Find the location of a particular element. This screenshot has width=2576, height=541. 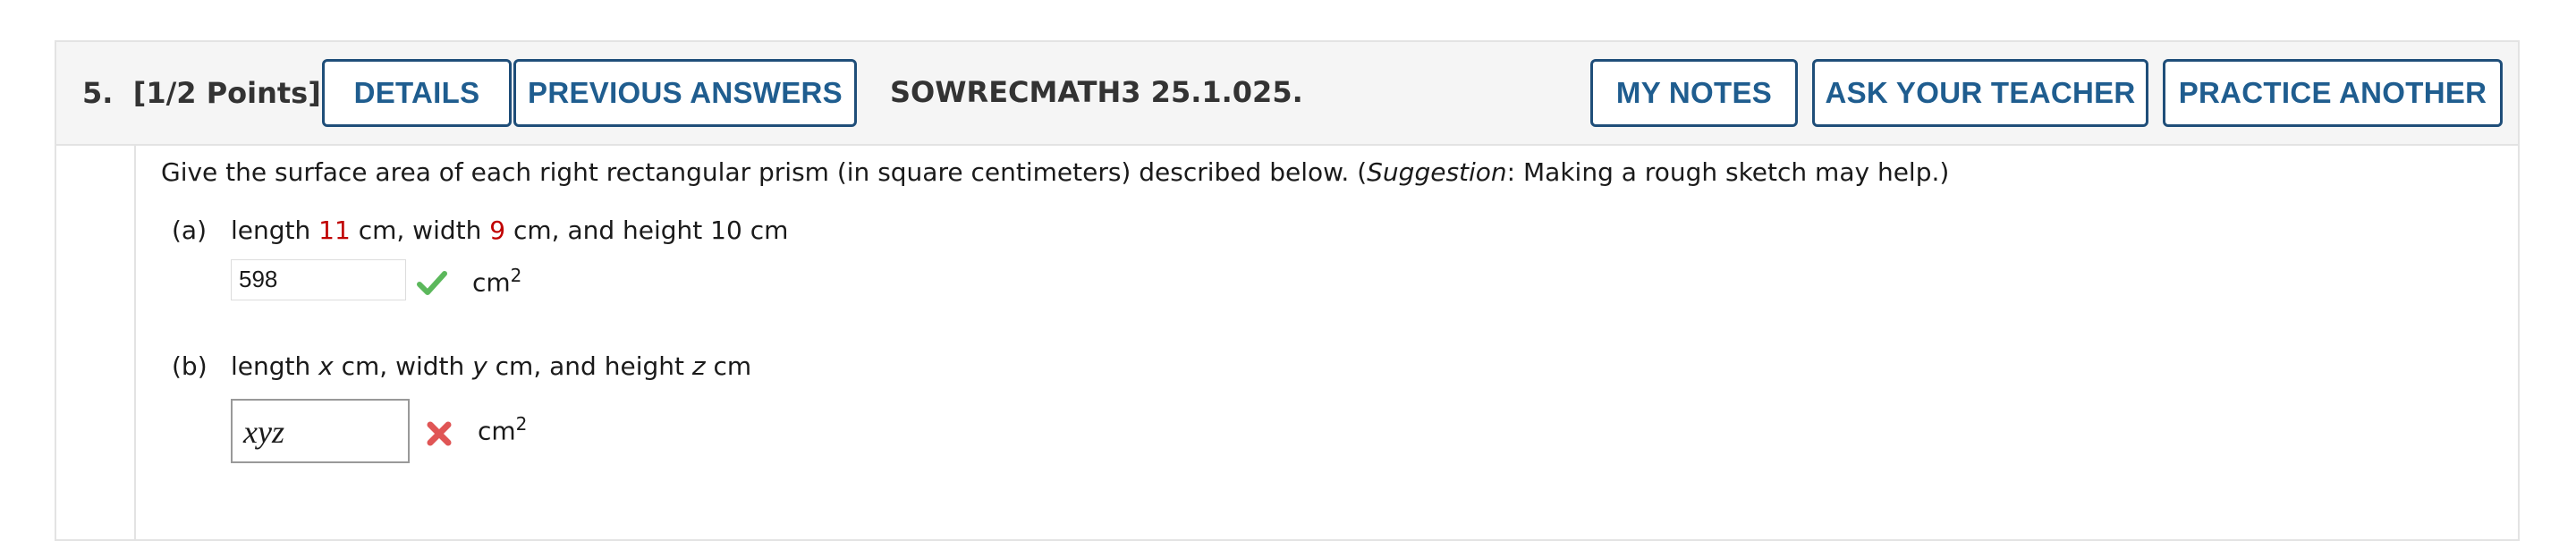

check-icon is located at coordinates (432, 283).